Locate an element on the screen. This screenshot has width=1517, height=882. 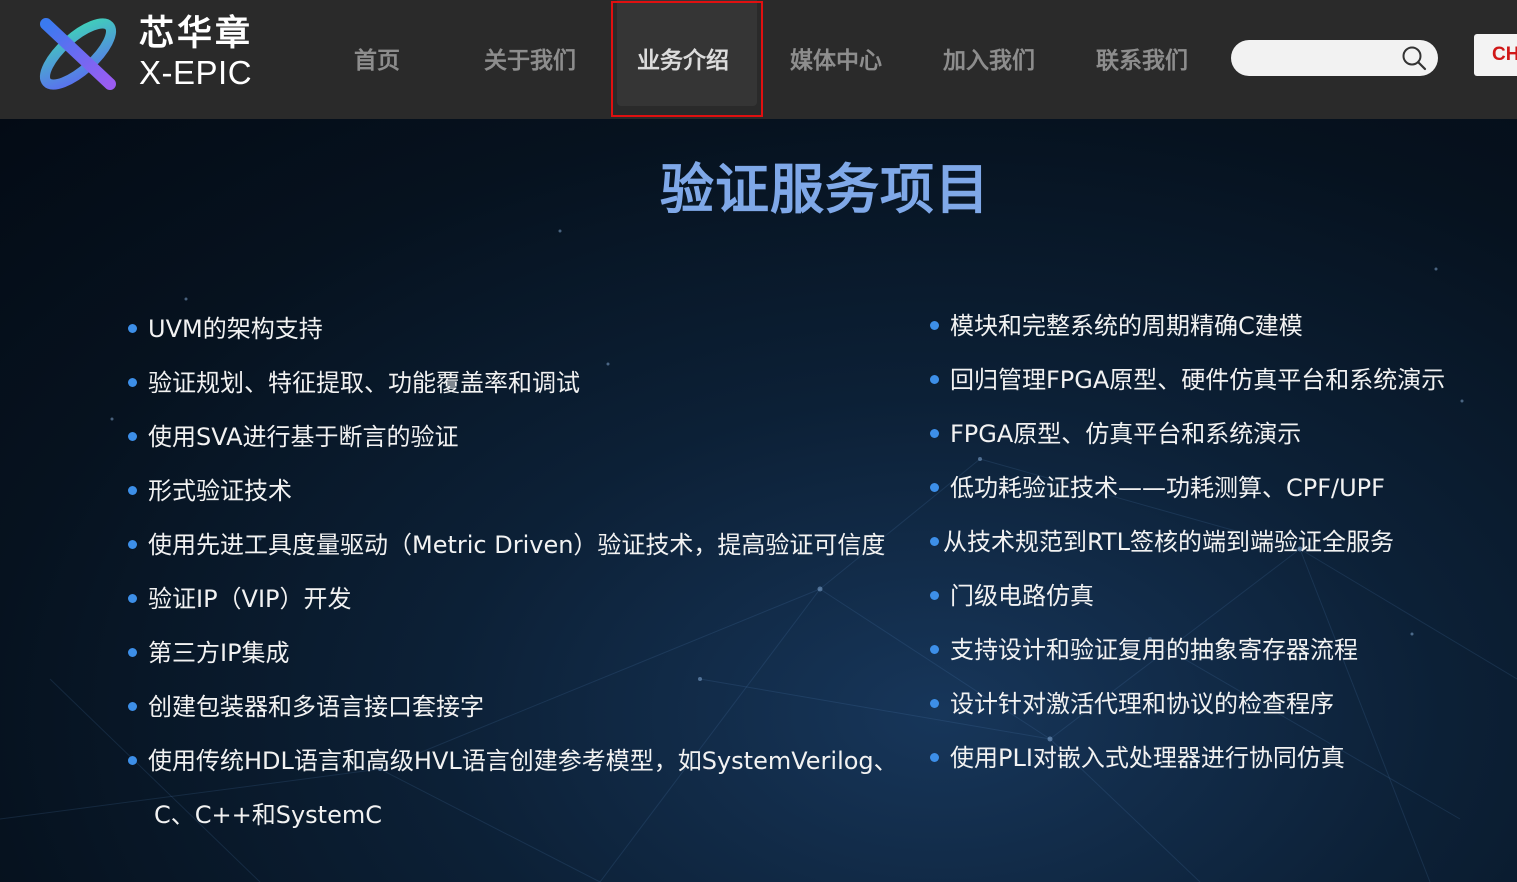
left-service-item: 第三方IP集成 is located at coordinates (209, 653).